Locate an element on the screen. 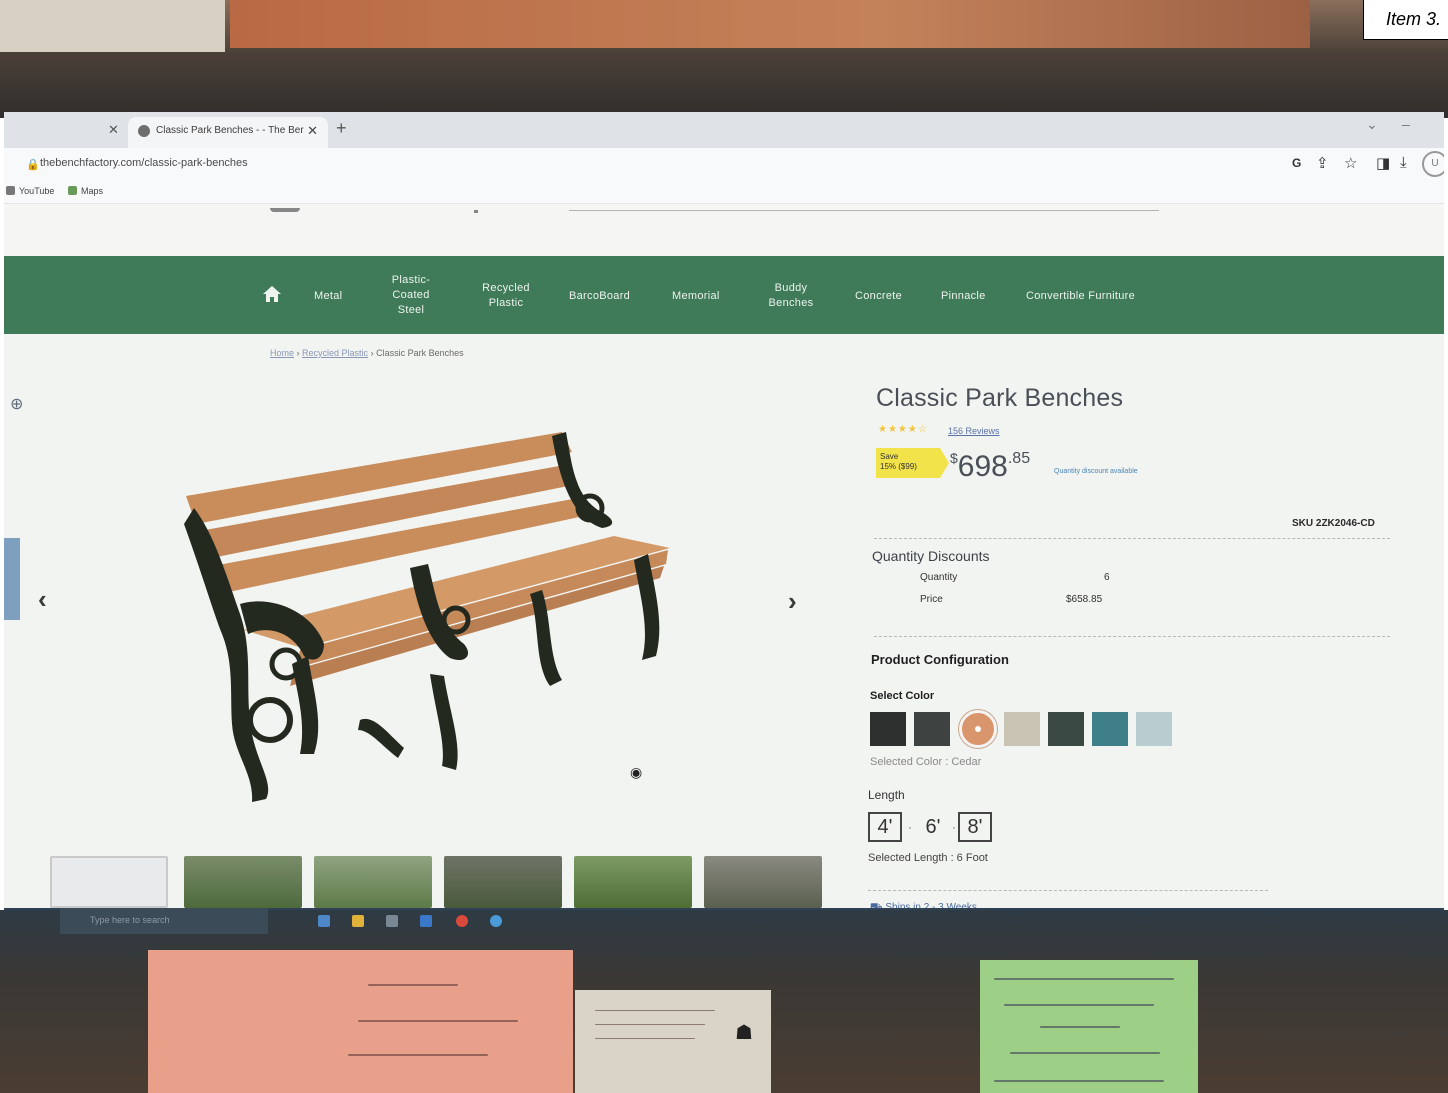 This screenshot has height=1093, width=1448. badge-tip is located at coordinates (944, 463).